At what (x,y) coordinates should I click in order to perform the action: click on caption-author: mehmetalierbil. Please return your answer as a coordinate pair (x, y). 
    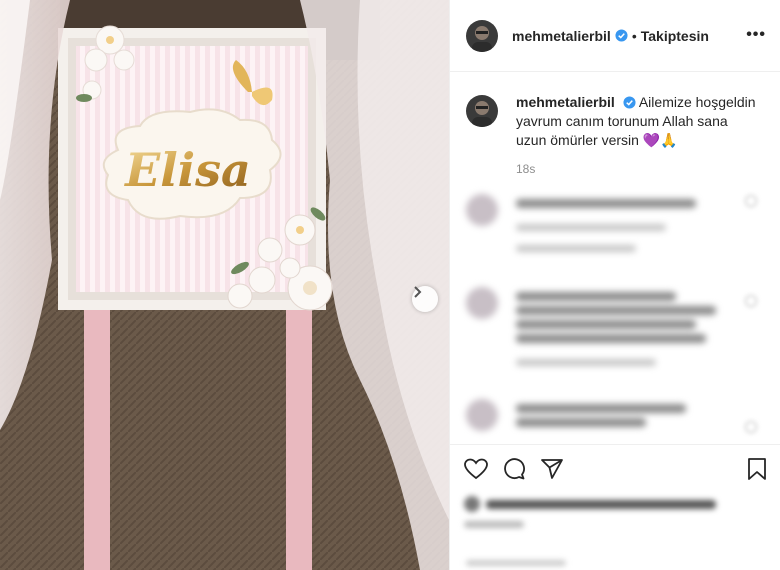
    Looking at the image, I should click on (565, 102).